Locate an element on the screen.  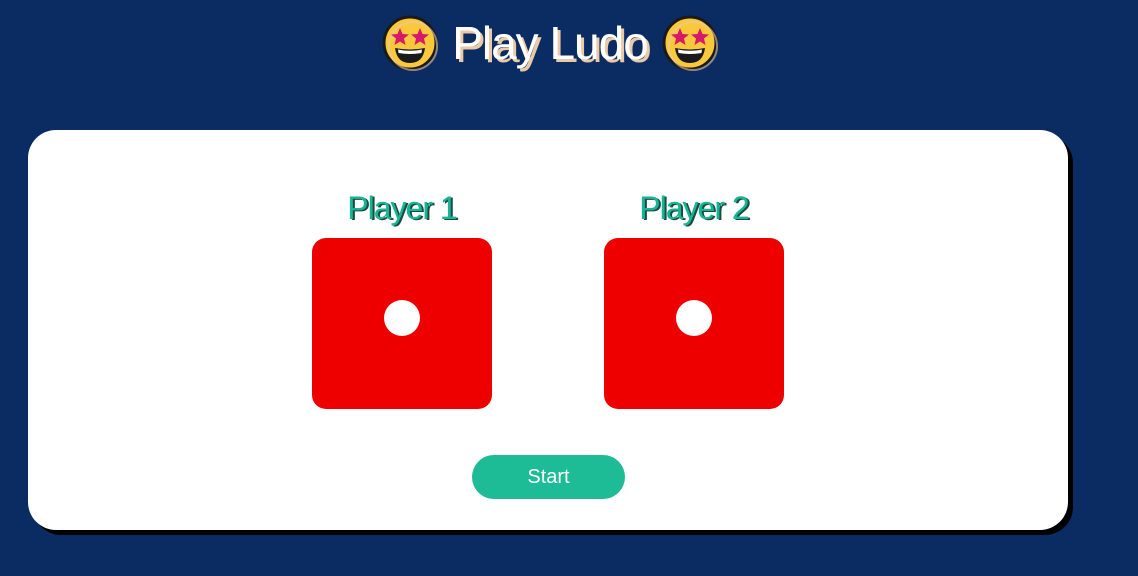
page-title: Play Ludo is located at coordinates (550, 43).